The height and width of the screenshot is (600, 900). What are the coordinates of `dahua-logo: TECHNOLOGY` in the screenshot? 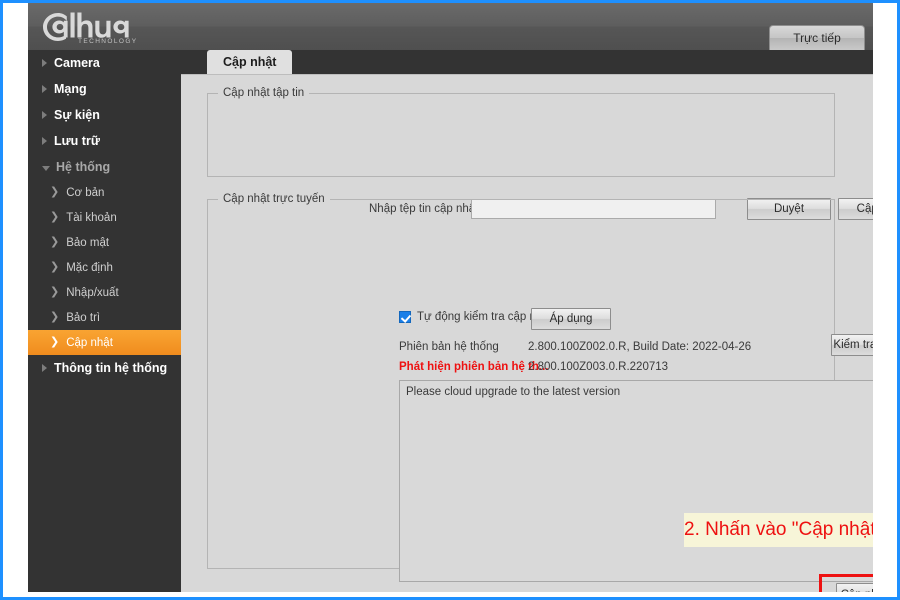 It's located at (117, 27).